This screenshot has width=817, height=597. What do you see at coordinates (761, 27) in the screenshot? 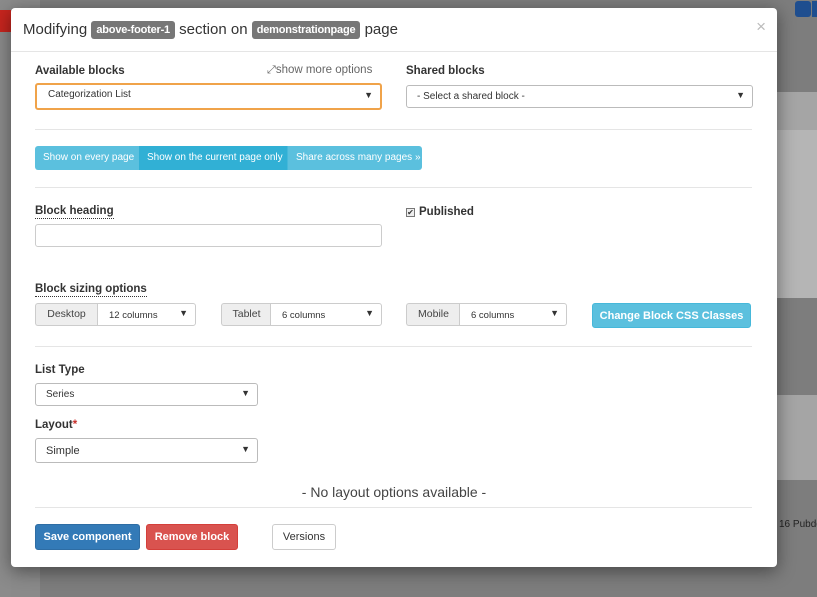
I see `close-icon: ×` at bounding box center [761, 27].